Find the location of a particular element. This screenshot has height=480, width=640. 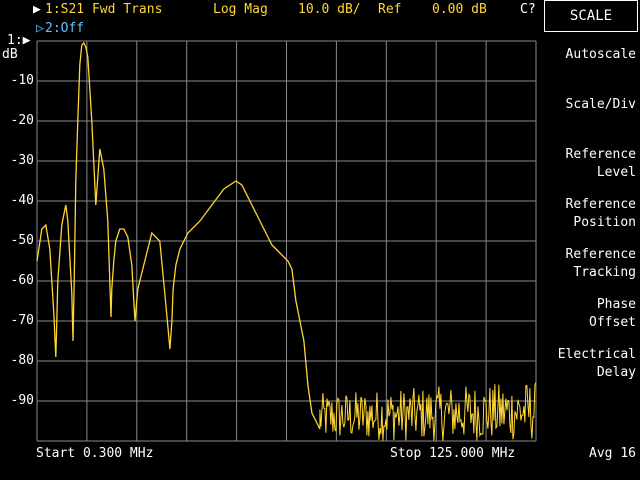

start-frequency-label: Start 0.300 MHz is located at coordinates (95, 453).